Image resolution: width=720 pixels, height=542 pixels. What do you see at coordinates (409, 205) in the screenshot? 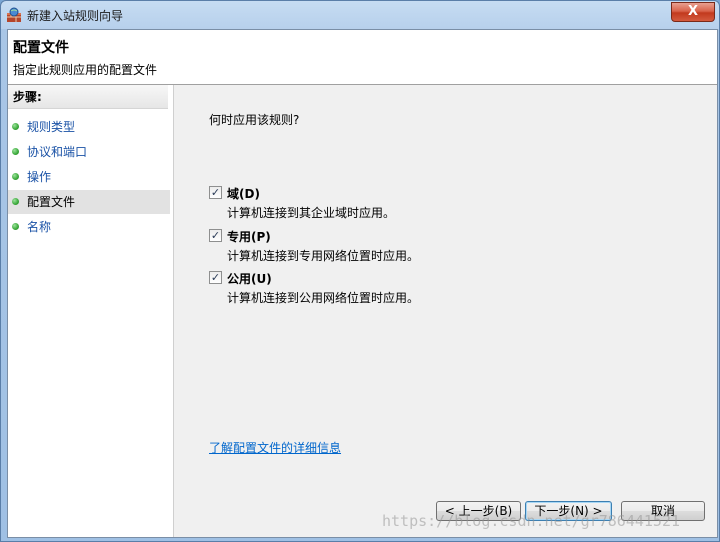
I see `option-domain: ✓ 域(D) 计算机连接到其企业域时应用。` at bounding box center [409, 205].